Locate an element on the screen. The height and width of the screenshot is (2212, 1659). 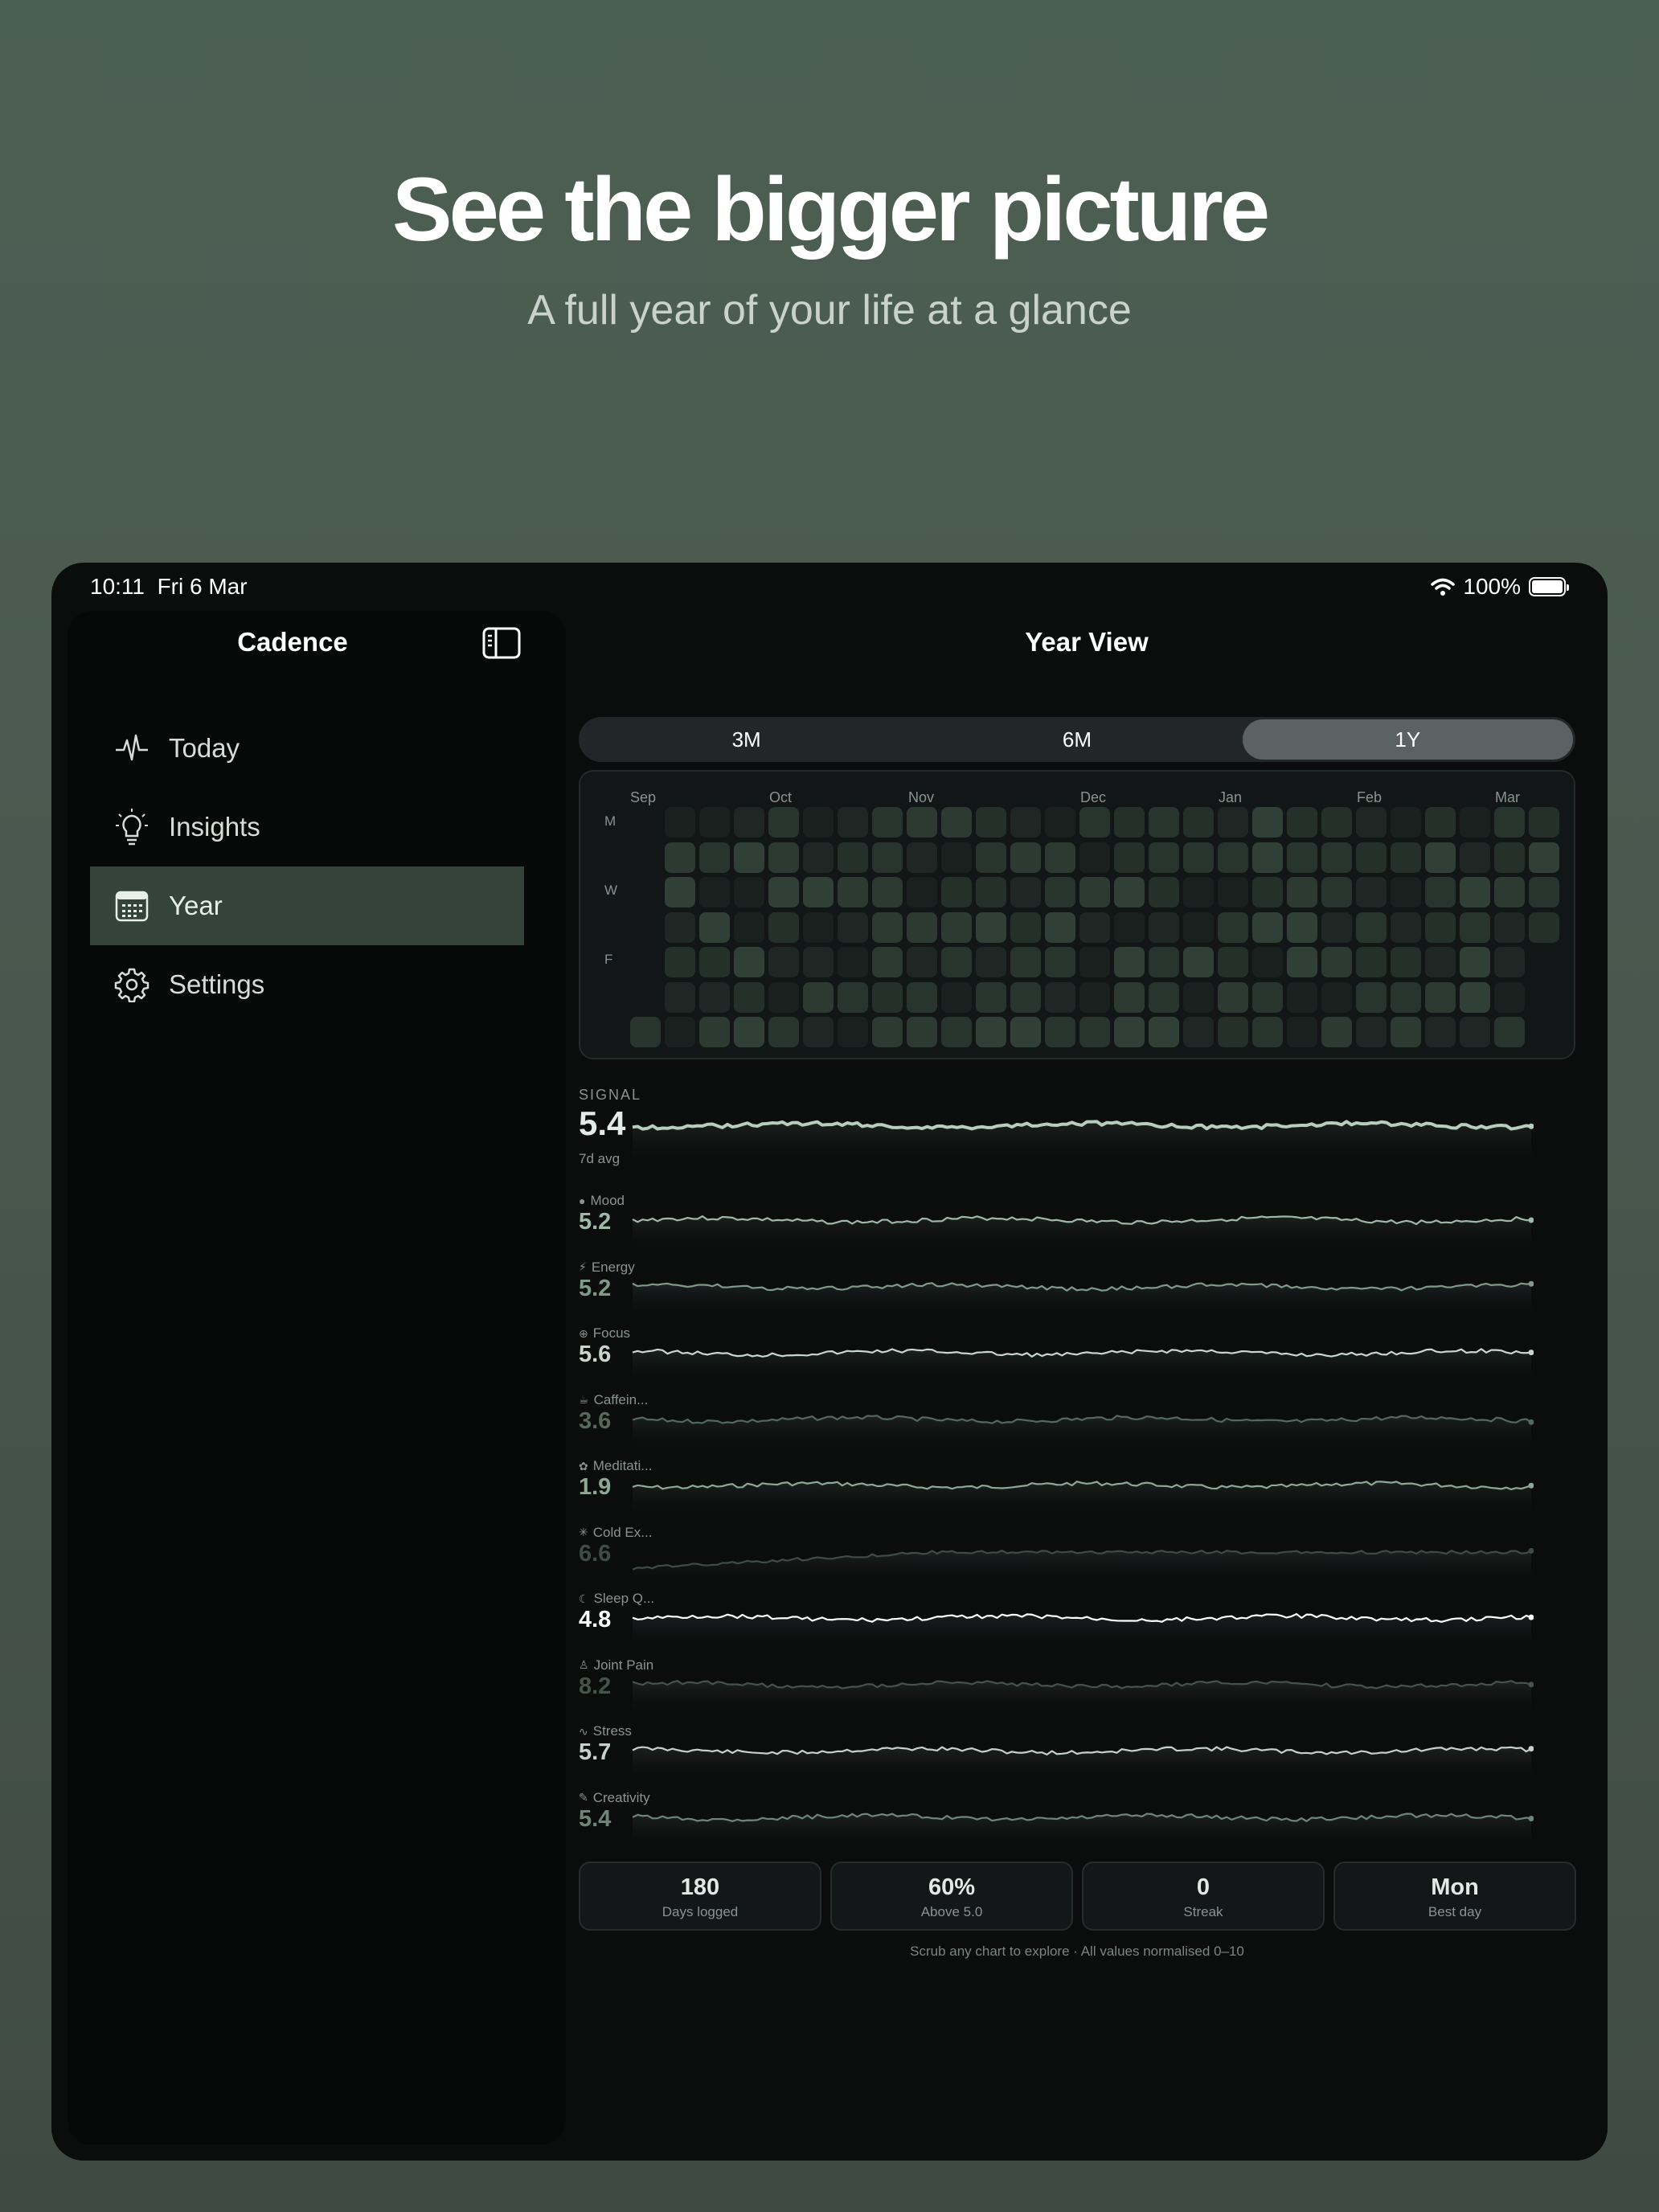
sidebar-item-settings: Settings is located at coordinates (307, 984).